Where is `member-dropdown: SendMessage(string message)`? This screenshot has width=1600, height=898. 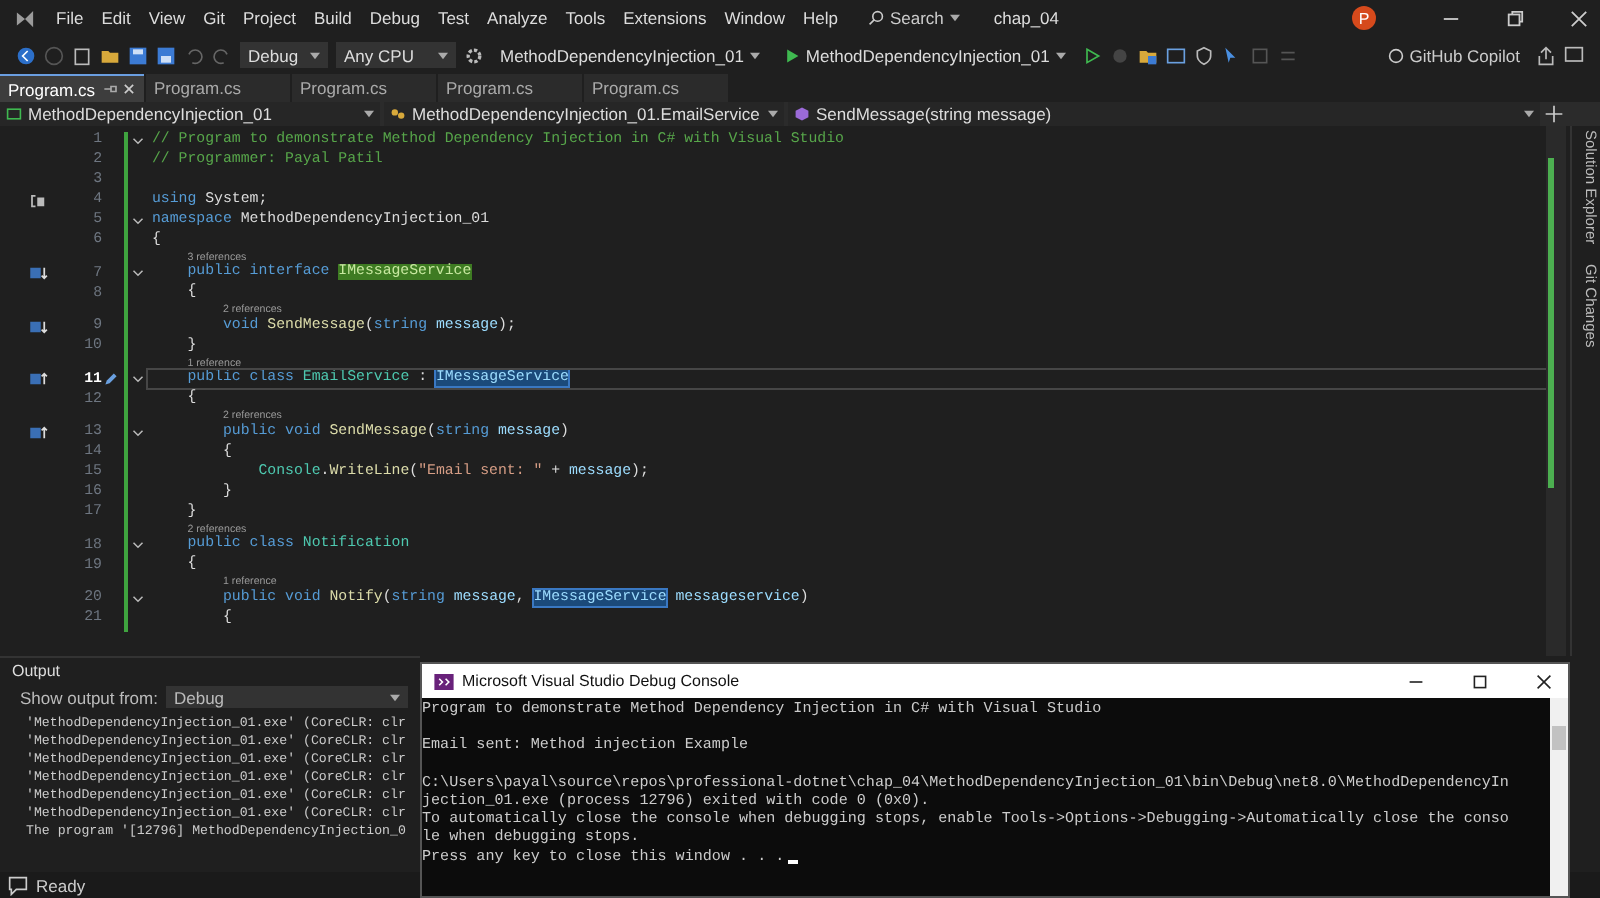 member-dropdown: SendMessage(string message) is located at coordinates (1164, 114).